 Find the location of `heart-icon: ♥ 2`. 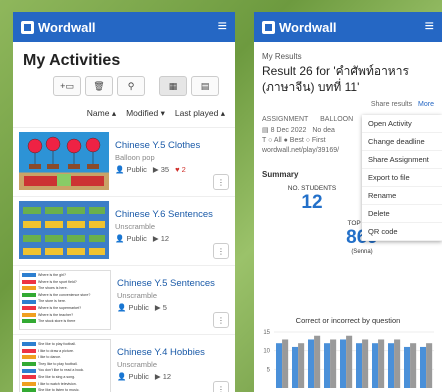

heart-icon: ♥ 2 is located at coordinates (180, 169).